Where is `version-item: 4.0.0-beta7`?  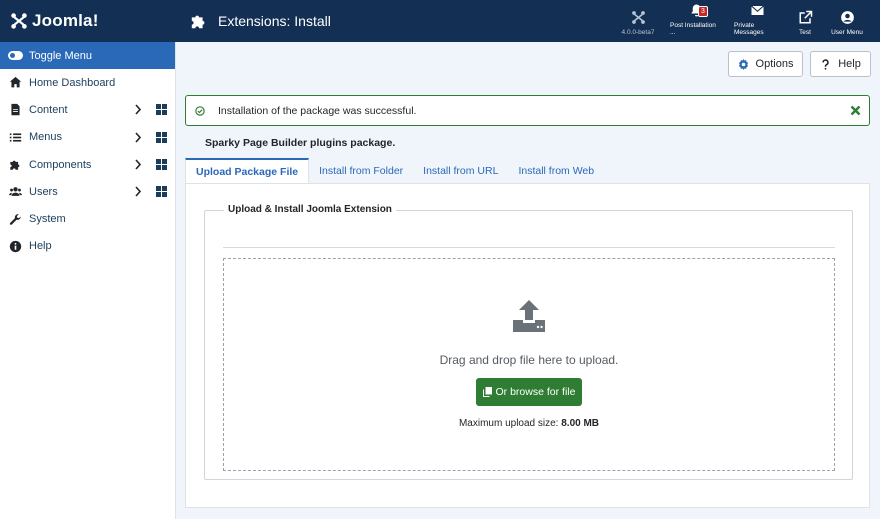 version-item: 4.0.0-beta7 is located at coordinates (638, 21).